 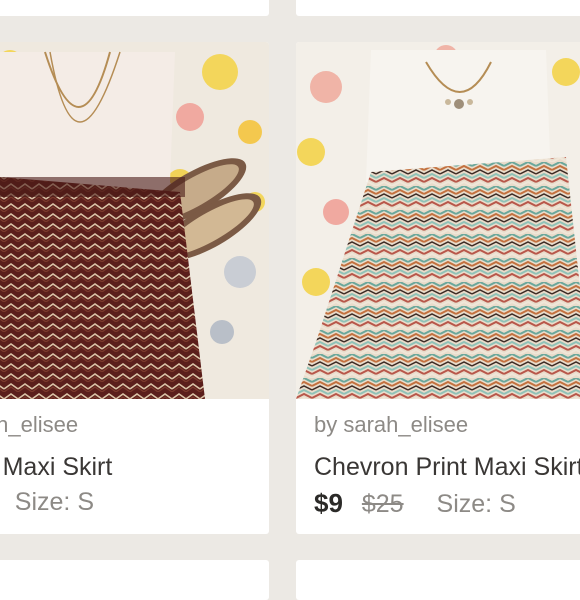 I want to click on price-row: $9 $25 Size: S, so click(x=415, y=503).